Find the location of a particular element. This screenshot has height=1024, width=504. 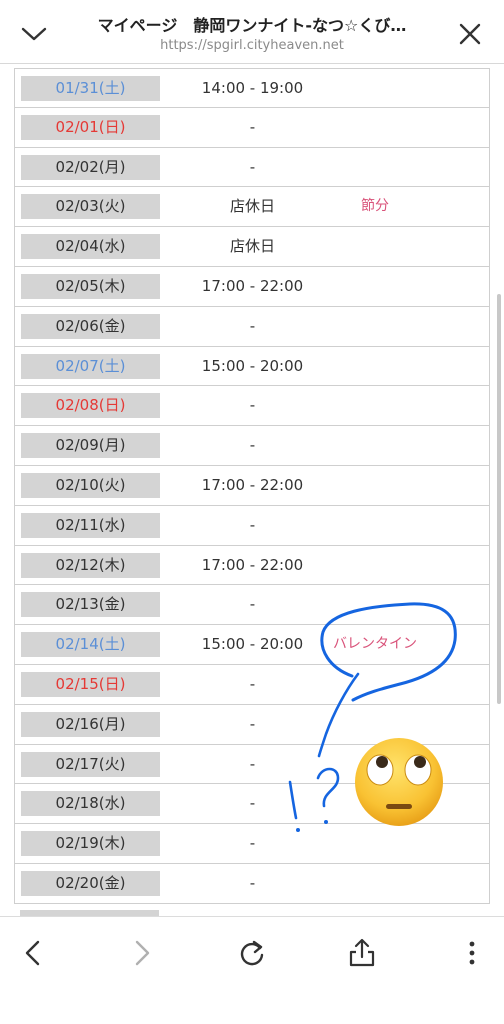

schedule-time: 14:00 - 19:00 is located at coordinates (252, 88).